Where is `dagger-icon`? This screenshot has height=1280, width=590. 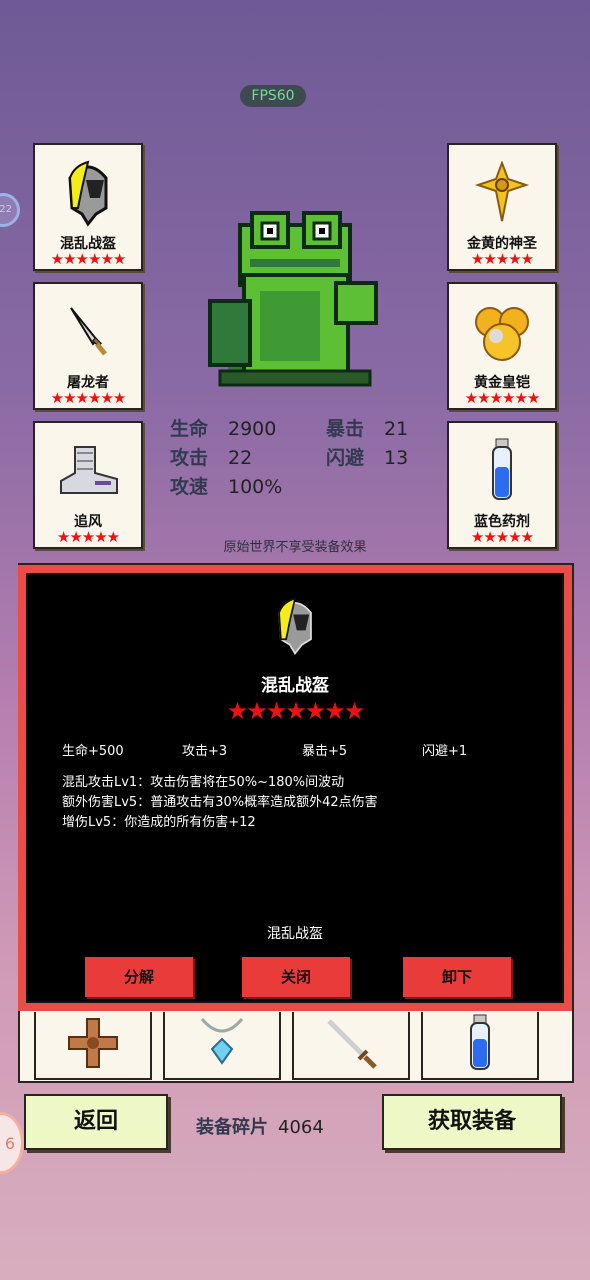
dagger-icon is located at coordinates (88, 332).